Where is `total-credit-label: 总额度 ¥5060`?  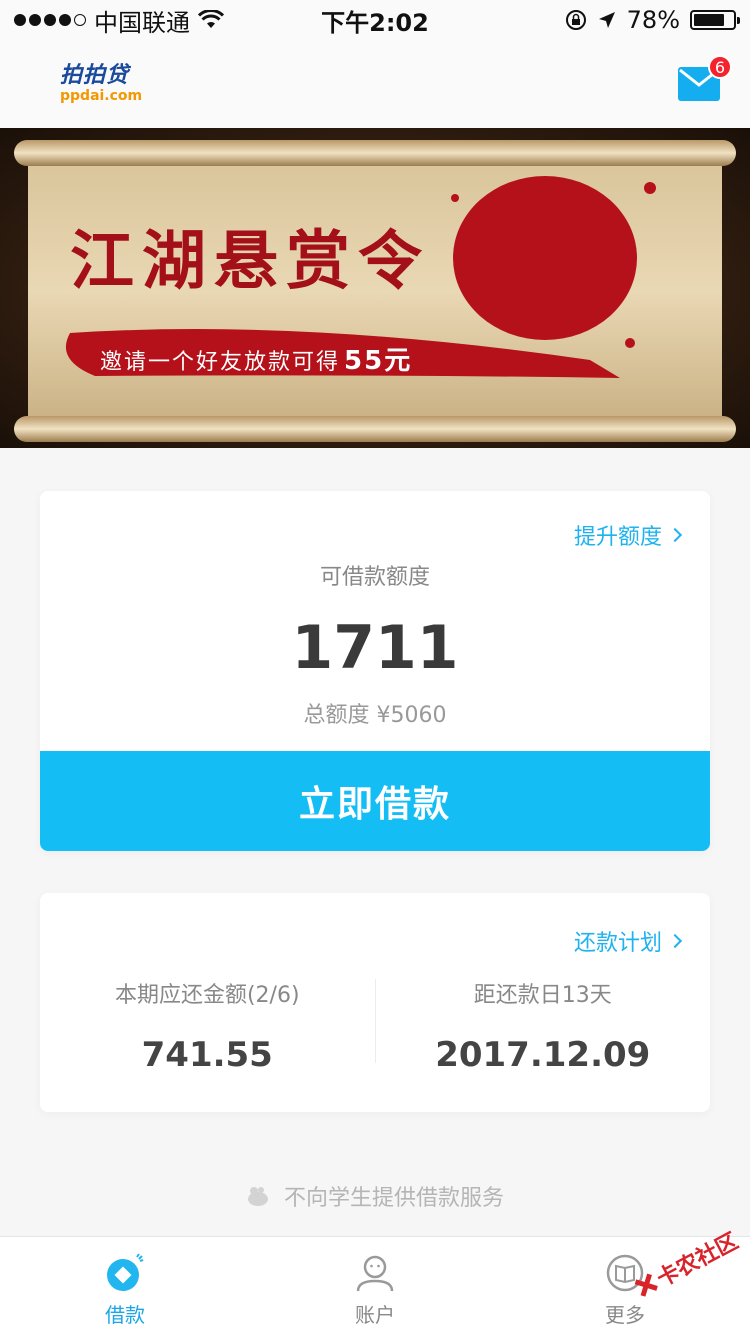 total-credit-label: 总额度 ¥5060 is located at coordinates (375, 715).